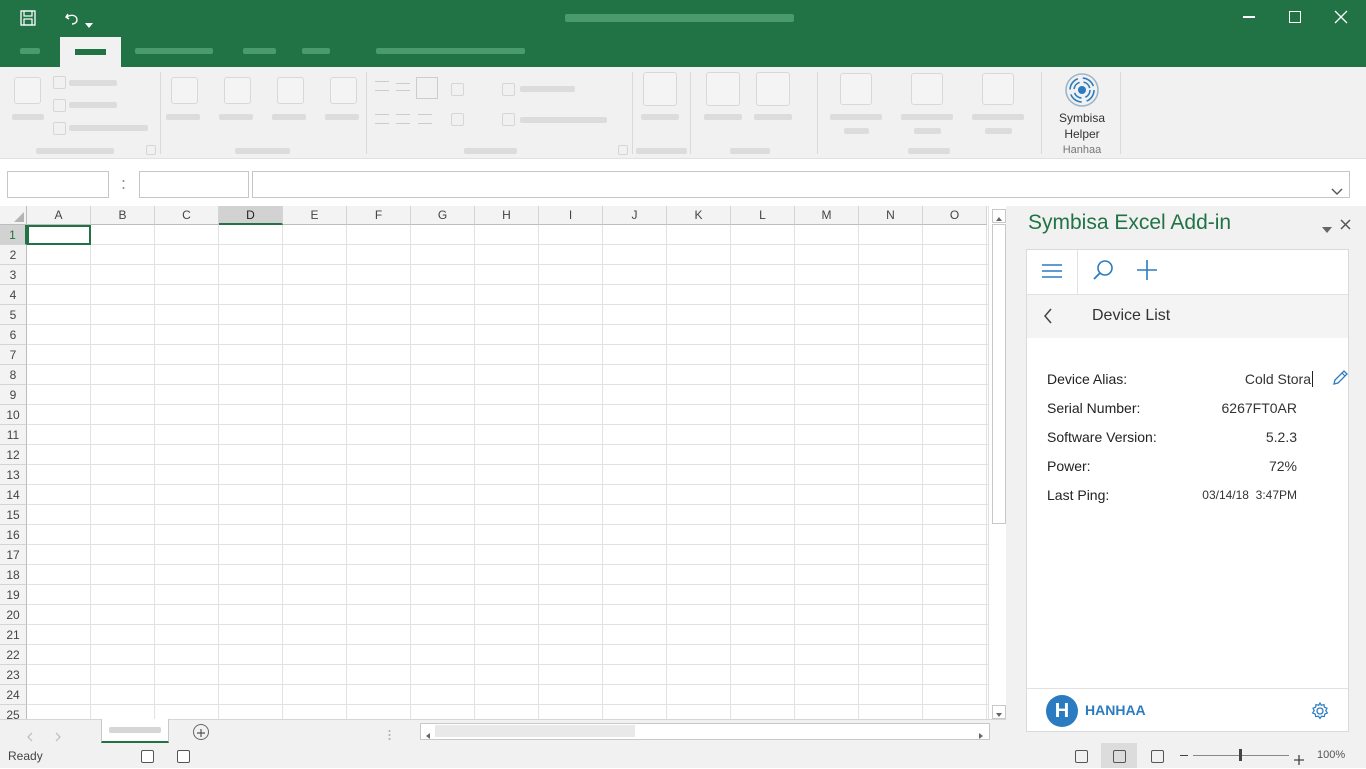 The image size is (1366, 769). What do you see at coordinates (13, 712) in the screenshot?
I see `row-header: 25` at bounding box center [13, 712].